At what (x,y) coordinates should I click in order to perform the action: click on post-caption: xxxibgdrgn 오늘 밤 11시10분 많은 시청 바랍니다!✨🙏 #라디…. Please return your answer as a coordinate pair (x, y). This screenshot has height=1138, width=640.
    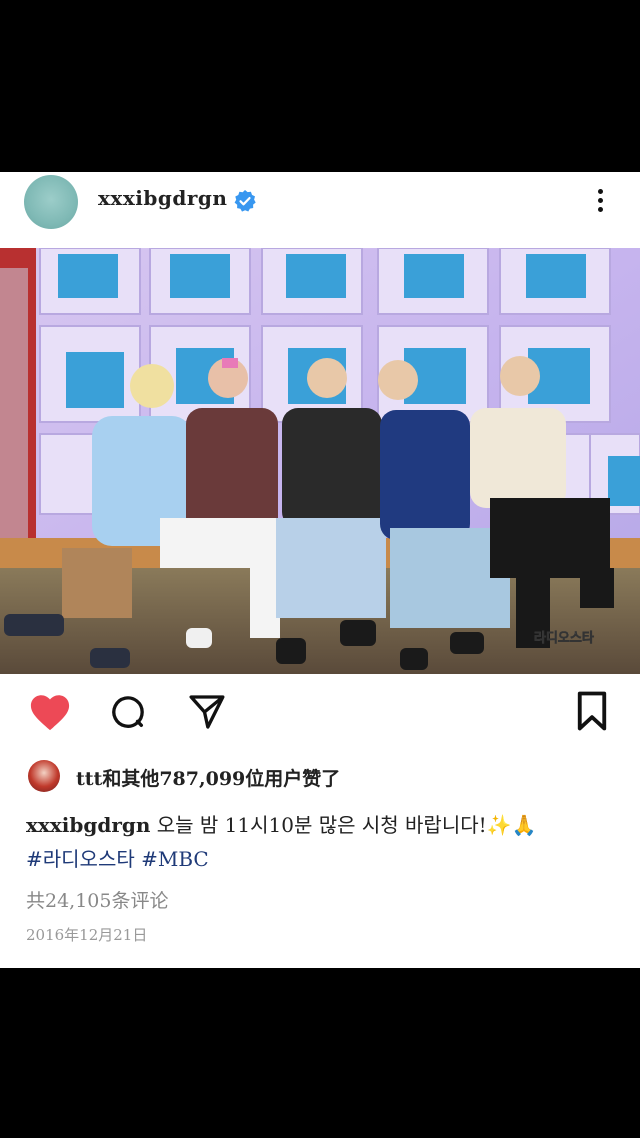
    Looking at the image, I should click on (326, 842).